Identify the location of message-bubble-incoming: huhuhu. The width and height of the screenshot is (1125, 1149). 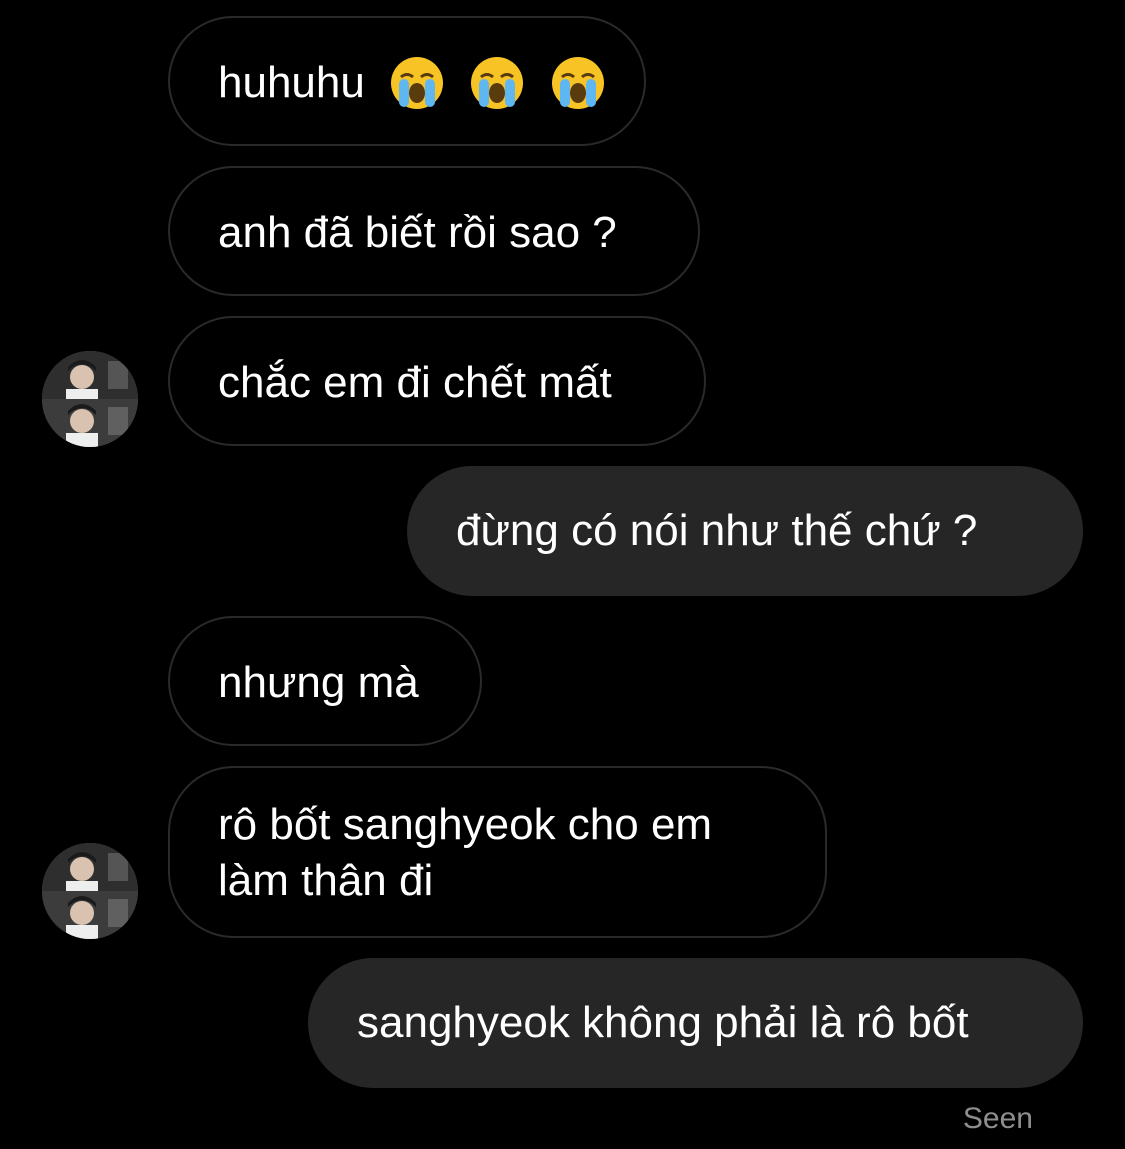
(407, 81).